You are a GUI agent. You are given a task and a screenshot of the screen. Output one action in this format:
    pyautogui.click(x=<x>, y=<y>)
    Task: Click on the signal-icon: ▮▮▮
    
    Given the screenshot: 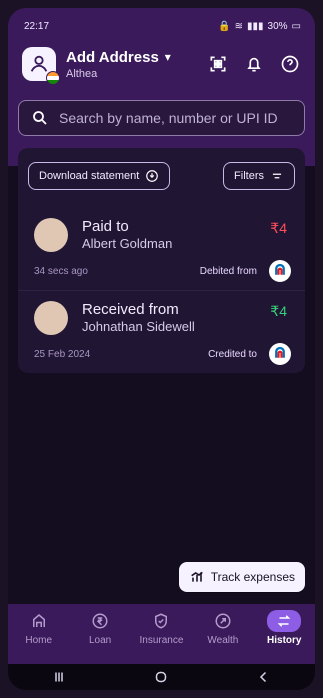 What is the action you would take?
    pyautogui.click(x=255, y=26)
    